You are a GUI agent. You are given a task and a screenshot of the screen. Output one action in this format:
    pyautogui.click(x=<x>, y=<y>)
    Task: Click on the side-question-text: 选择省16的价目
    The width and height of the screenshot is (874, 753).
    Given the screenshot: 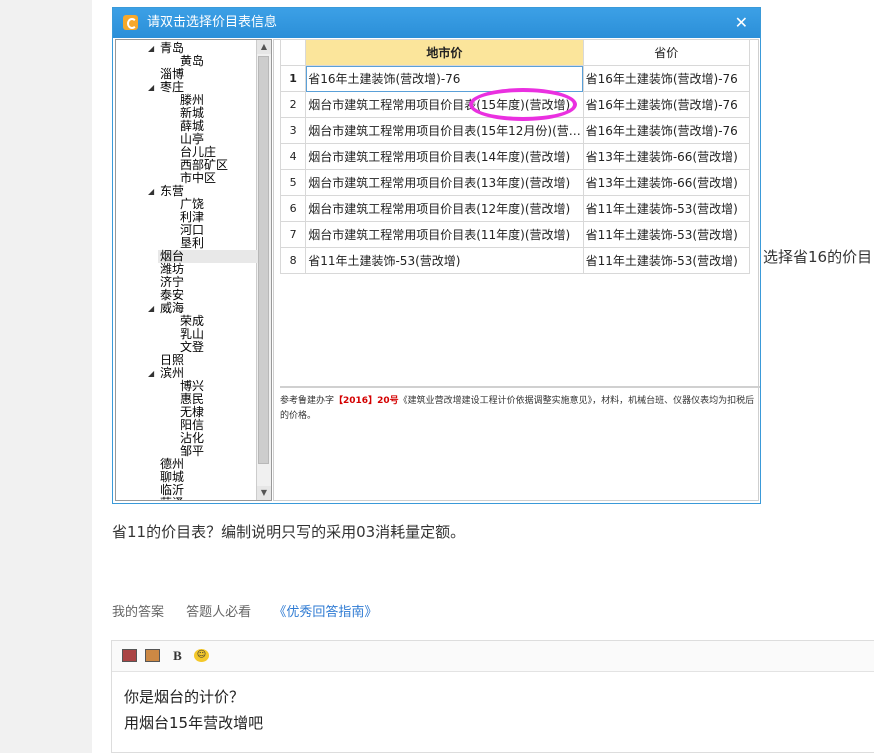 What is the action you would take?
    pyautogui.click(x=818, y=257)
    